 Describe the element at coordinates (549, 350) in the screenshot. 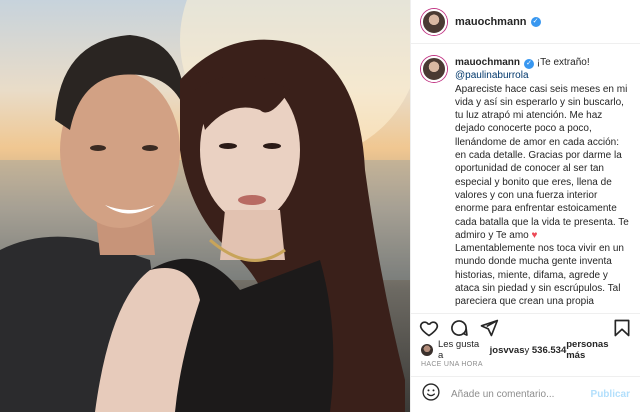

I see `likes-count: 536.534` at that location.